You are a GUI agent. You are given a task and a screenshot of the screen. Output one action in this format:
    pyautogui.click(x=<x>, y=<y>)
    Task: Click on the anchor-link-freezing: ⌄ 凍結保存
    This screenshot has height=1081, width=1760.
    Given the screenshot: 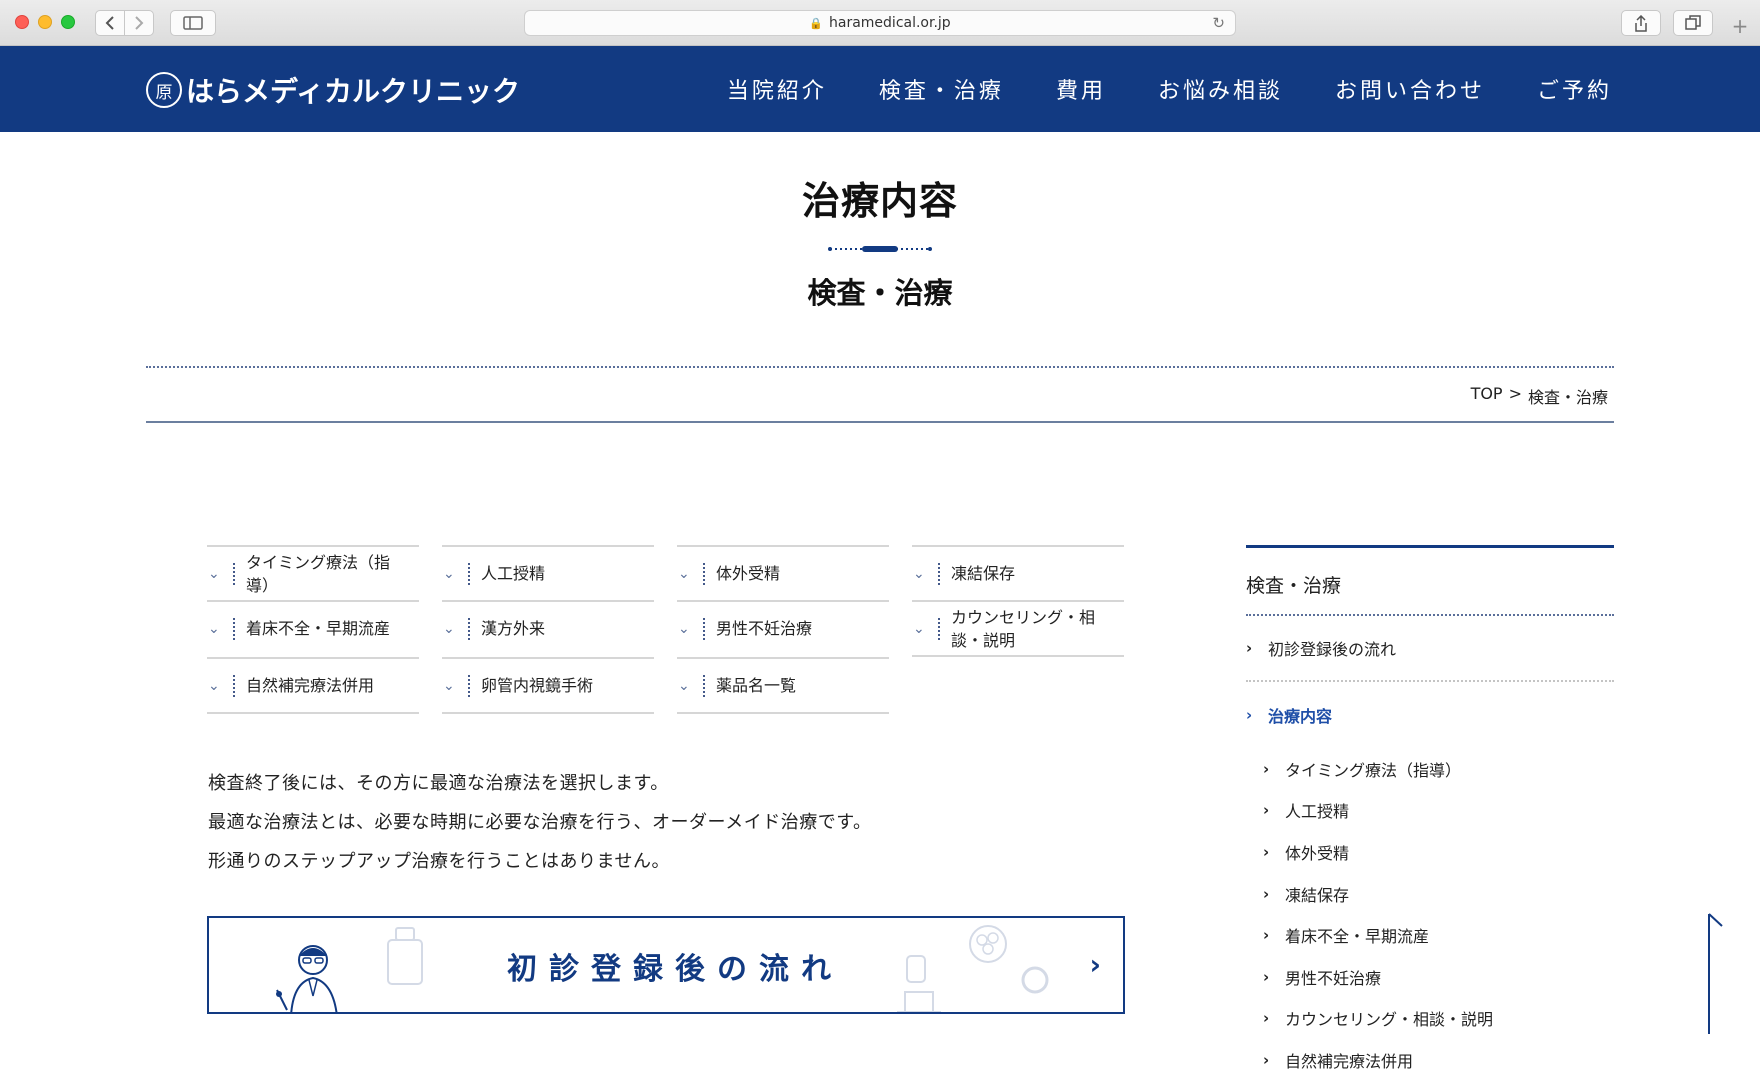 What is the action you would take?
    pyautogui.click(x=1018, y=572)
    